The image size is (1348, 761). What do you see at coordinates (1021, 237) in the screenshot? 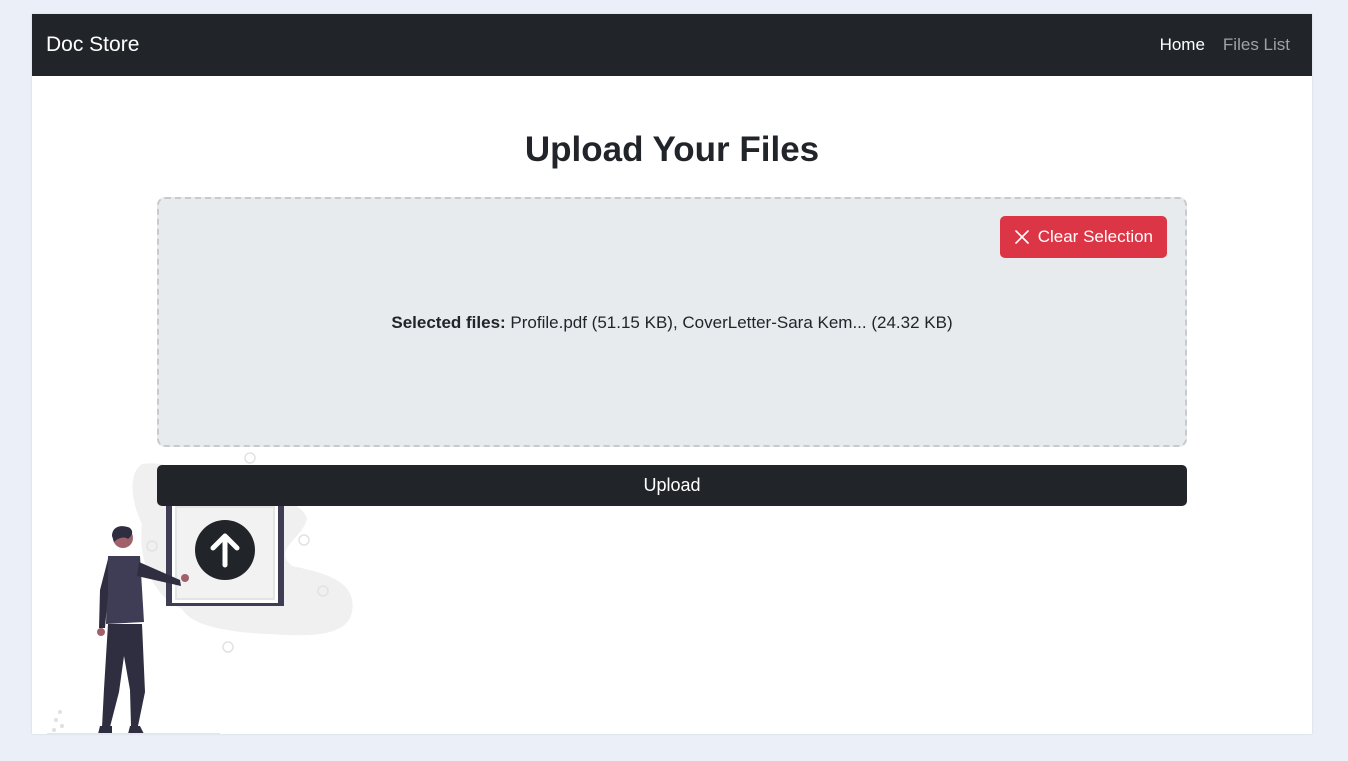
I see `close-icon` at bounding box center [1021, 237].